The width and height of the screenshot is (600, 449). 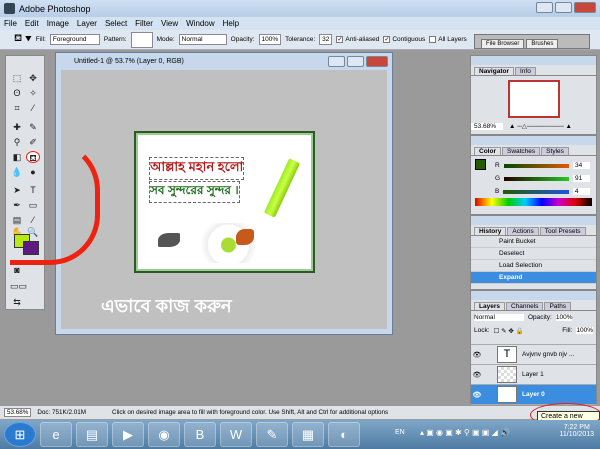 I want to click on tab-navigator: Navigator, so click(x=494, y=71).